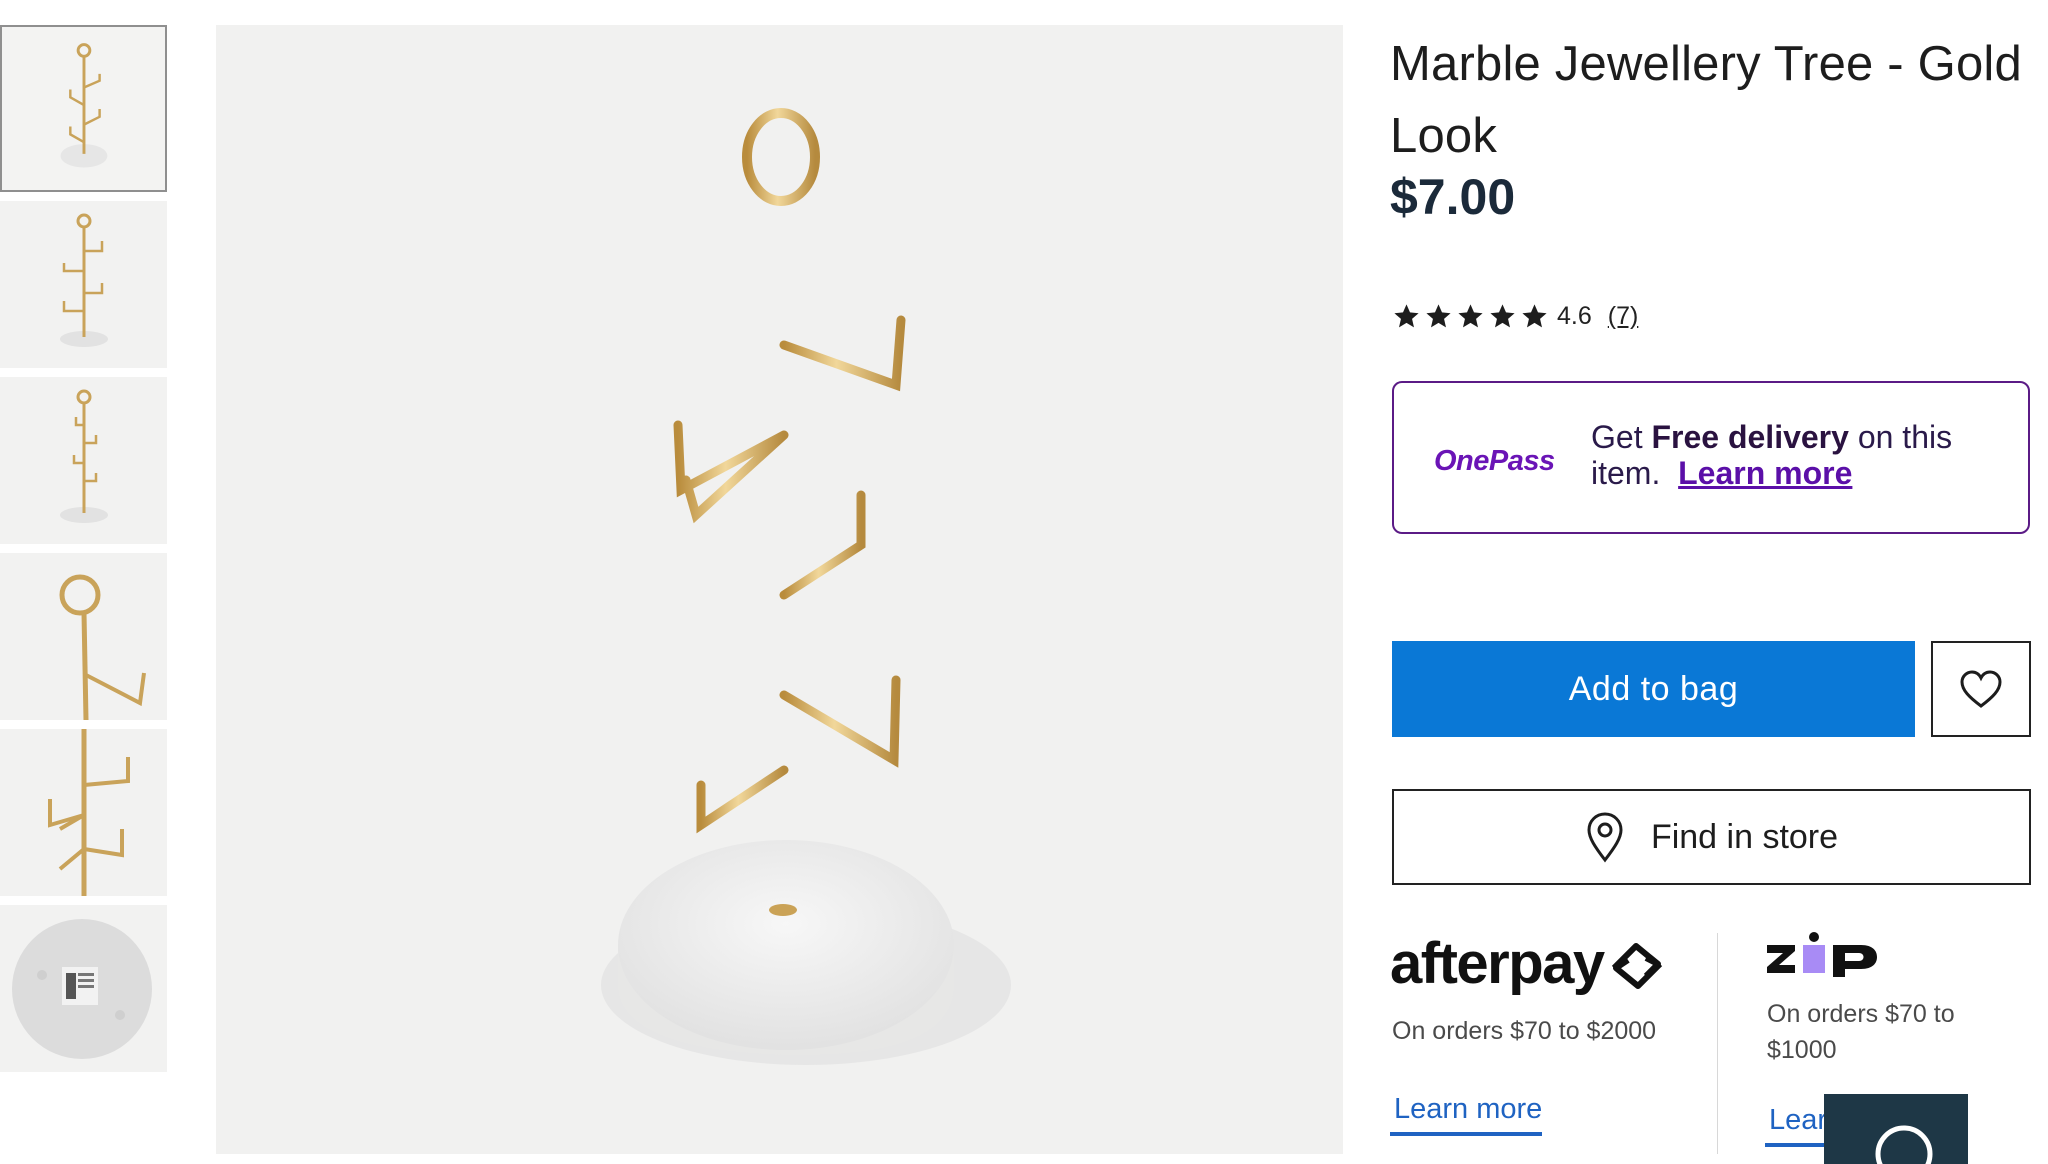 The image size is (2048, 1164). Describe the element at coordinates (1621, 437) in the screenshot. I see `onepass-text-prefix: Get` at that location.